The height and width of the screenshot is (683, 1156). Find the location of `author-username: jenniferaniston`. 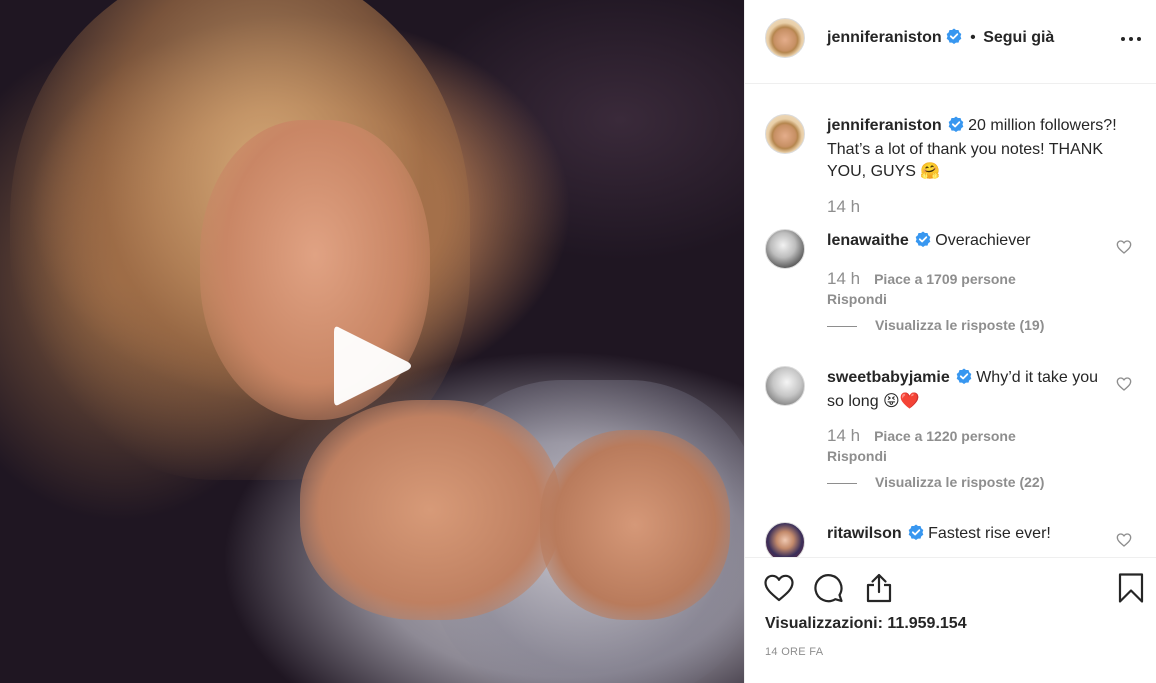

author-username: jenniferaniston is located at coordinates (884, 37).